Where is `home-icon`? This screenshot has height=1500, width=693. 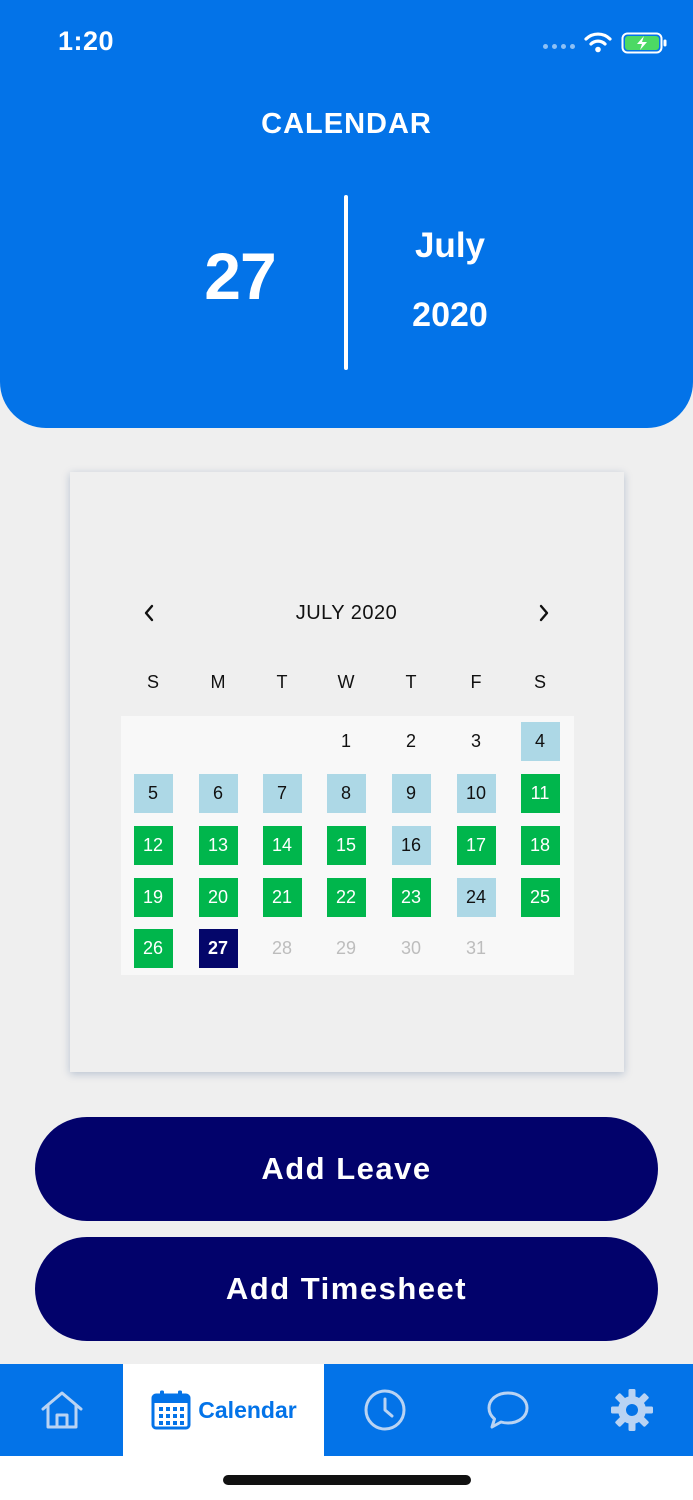 home-icon is located at coordinates (61, 1410).